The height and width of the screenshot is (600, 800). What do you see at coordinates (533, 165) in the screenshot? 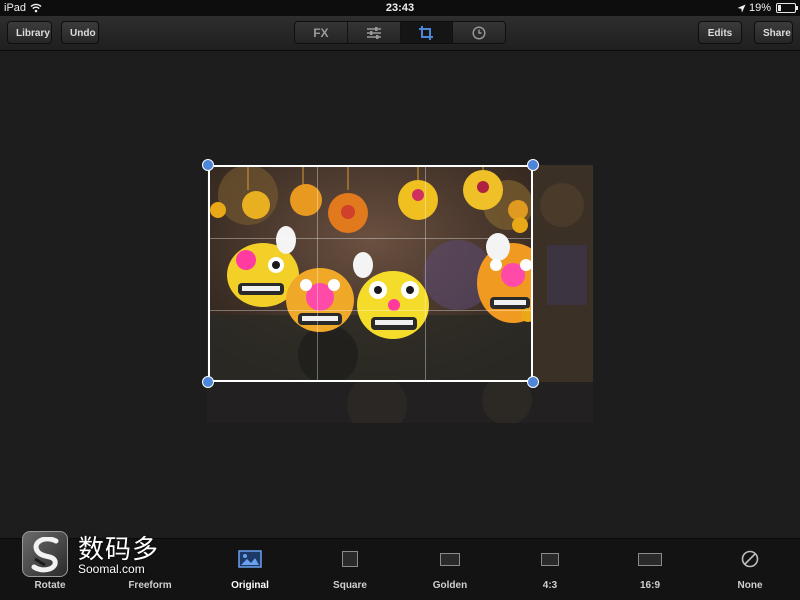
I see `crop-handle-top-right` at bounding box center [533, 165].